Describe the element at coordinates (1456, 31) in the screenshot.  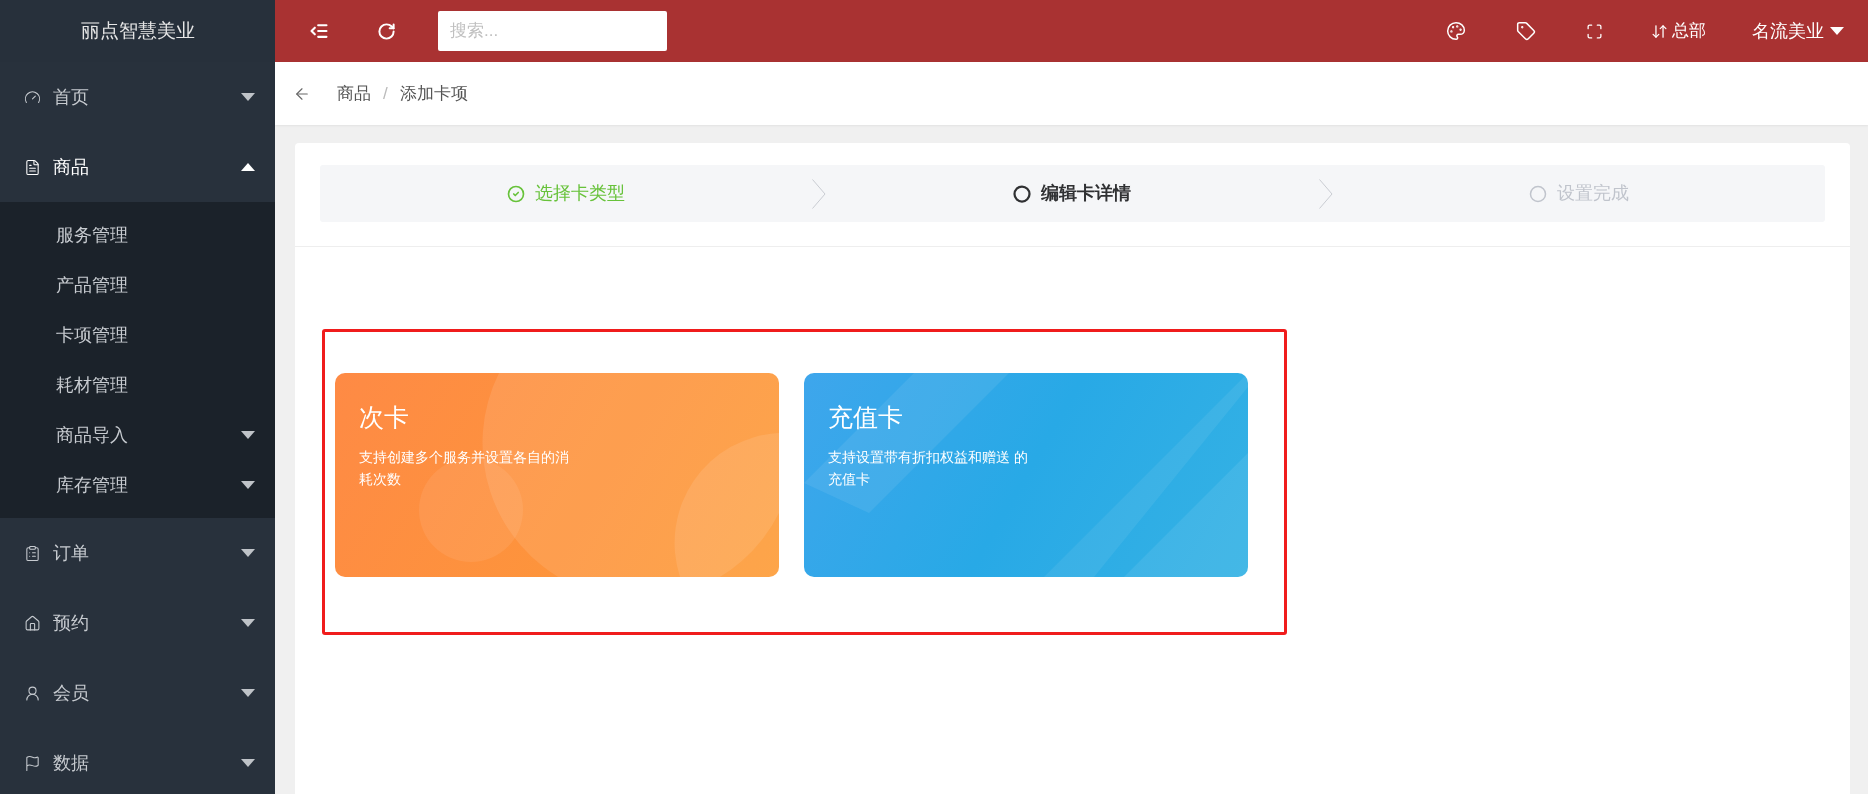
I see `palette-icon` at that location.